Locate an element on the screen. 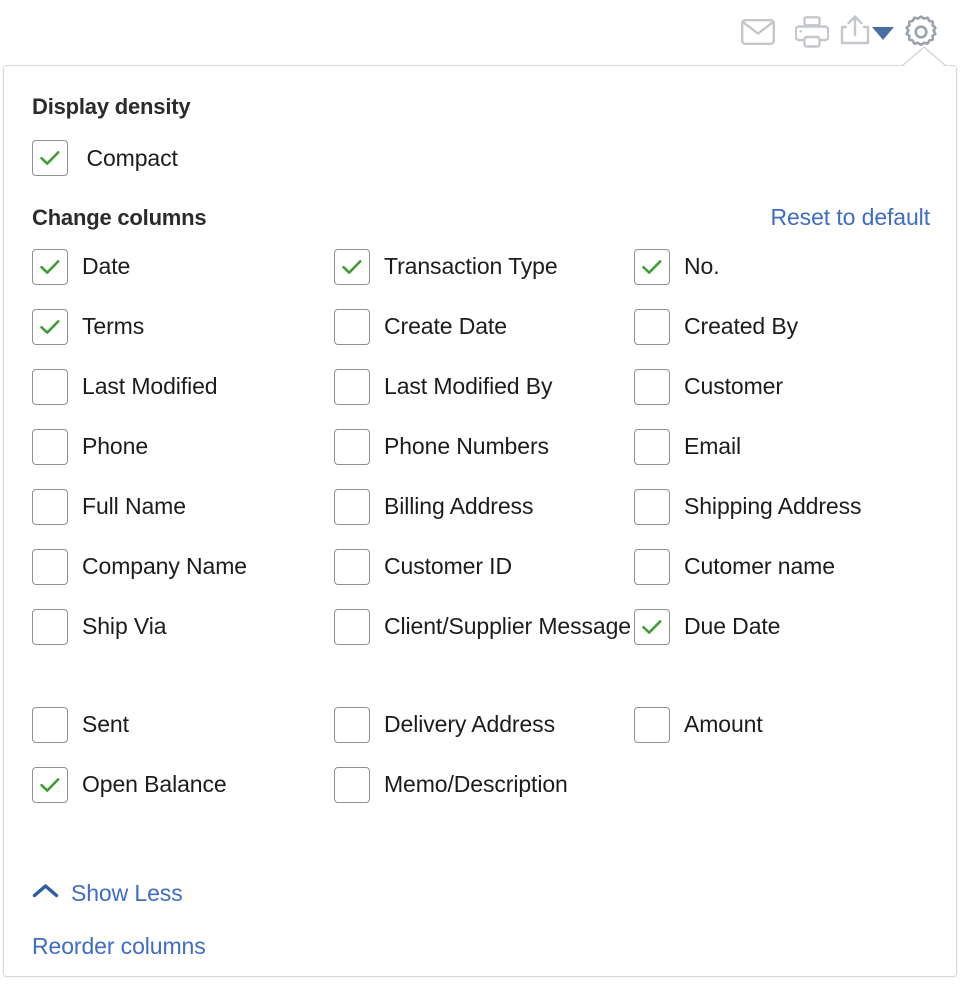 This screenshot has width=964, height=1000. checkbox-amount: Amount is located at coordinates (785, 724).